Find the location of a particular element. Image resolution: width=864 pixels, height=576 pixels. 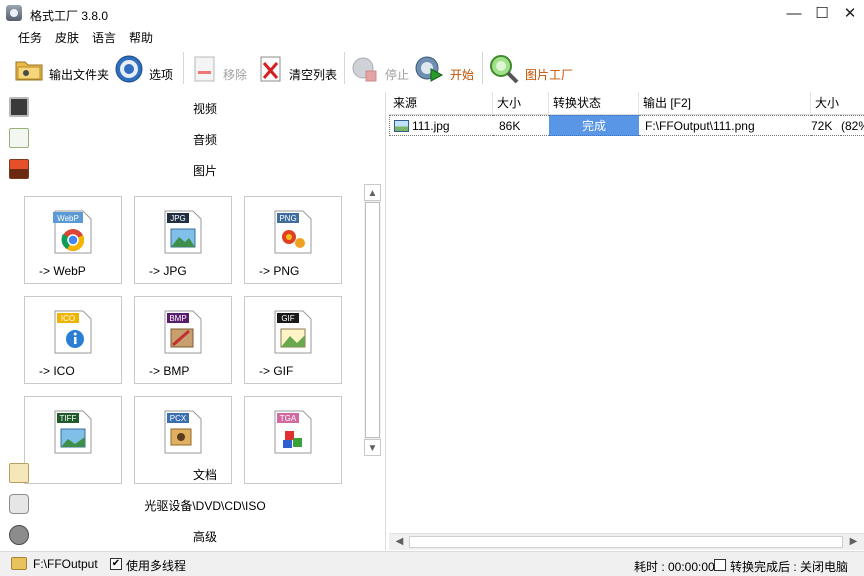

tga-file-icon: TGA is located at coordinates (293, 432).